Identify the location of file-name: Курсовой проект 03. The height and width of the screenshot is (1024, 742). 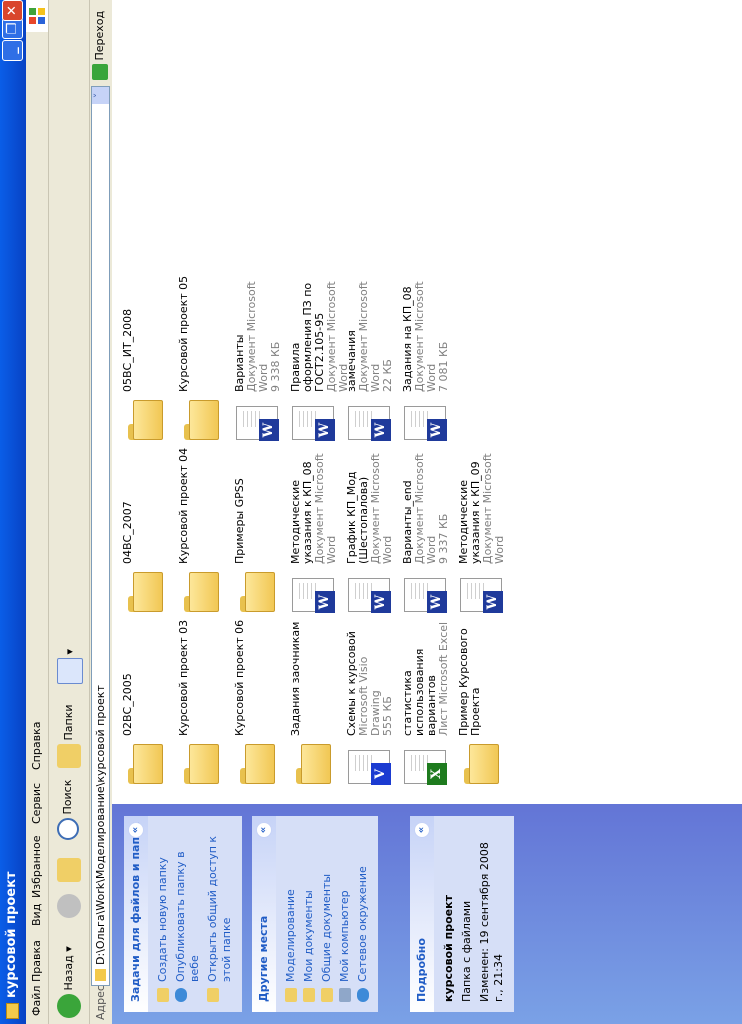
(183, 677).